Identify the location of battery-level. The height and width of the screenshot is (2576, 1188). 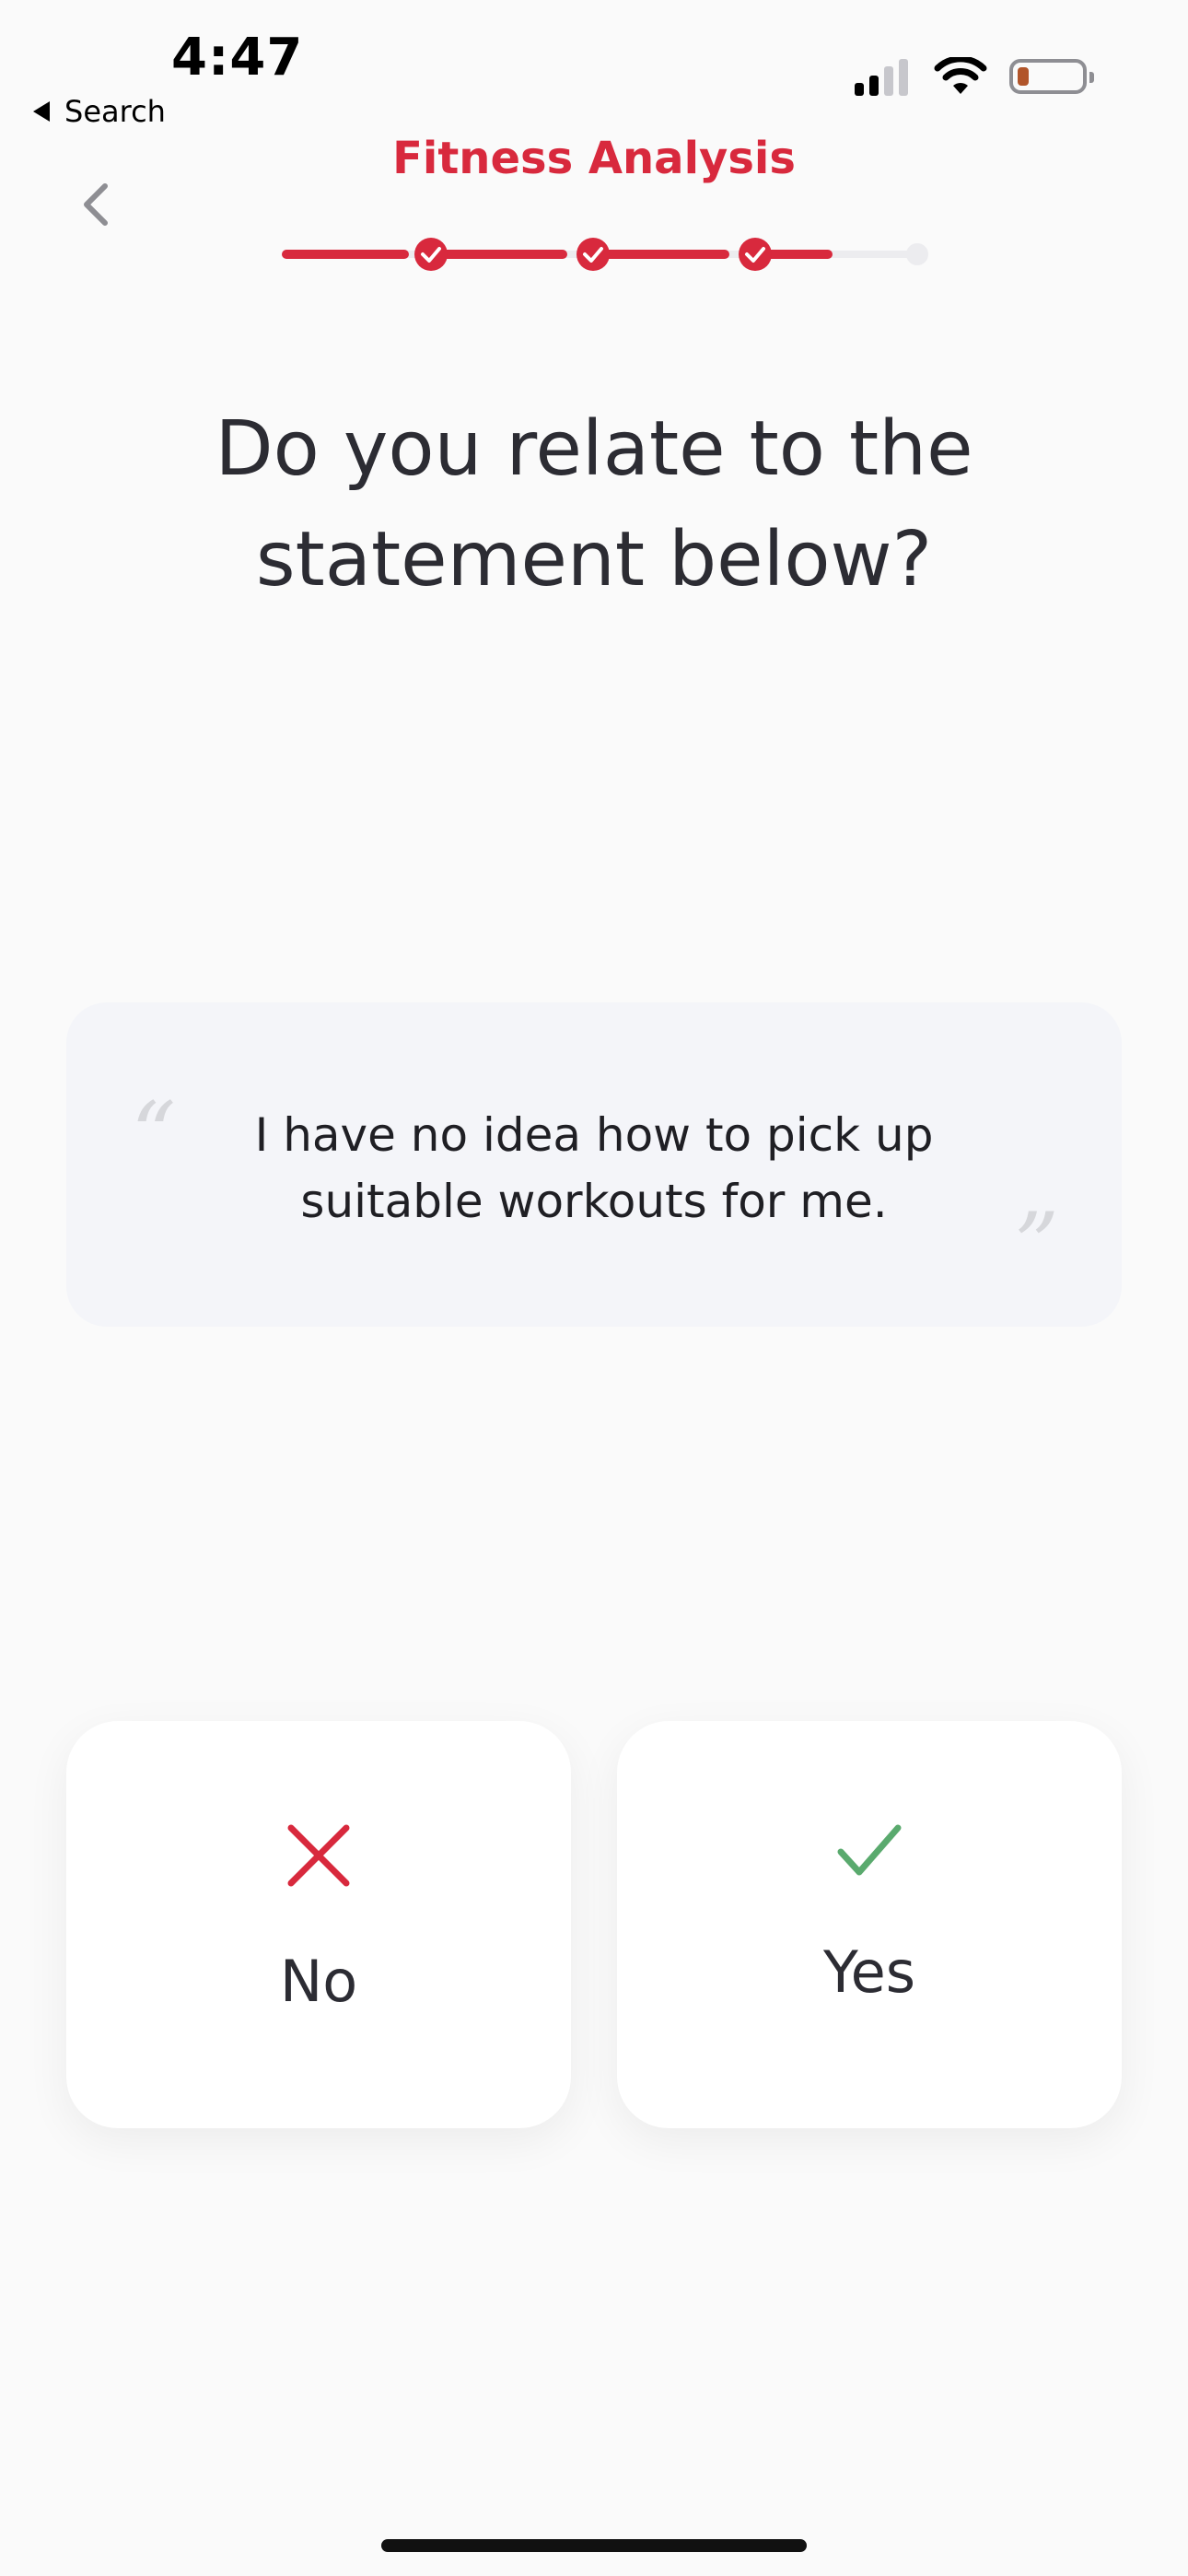
(1023, 76).